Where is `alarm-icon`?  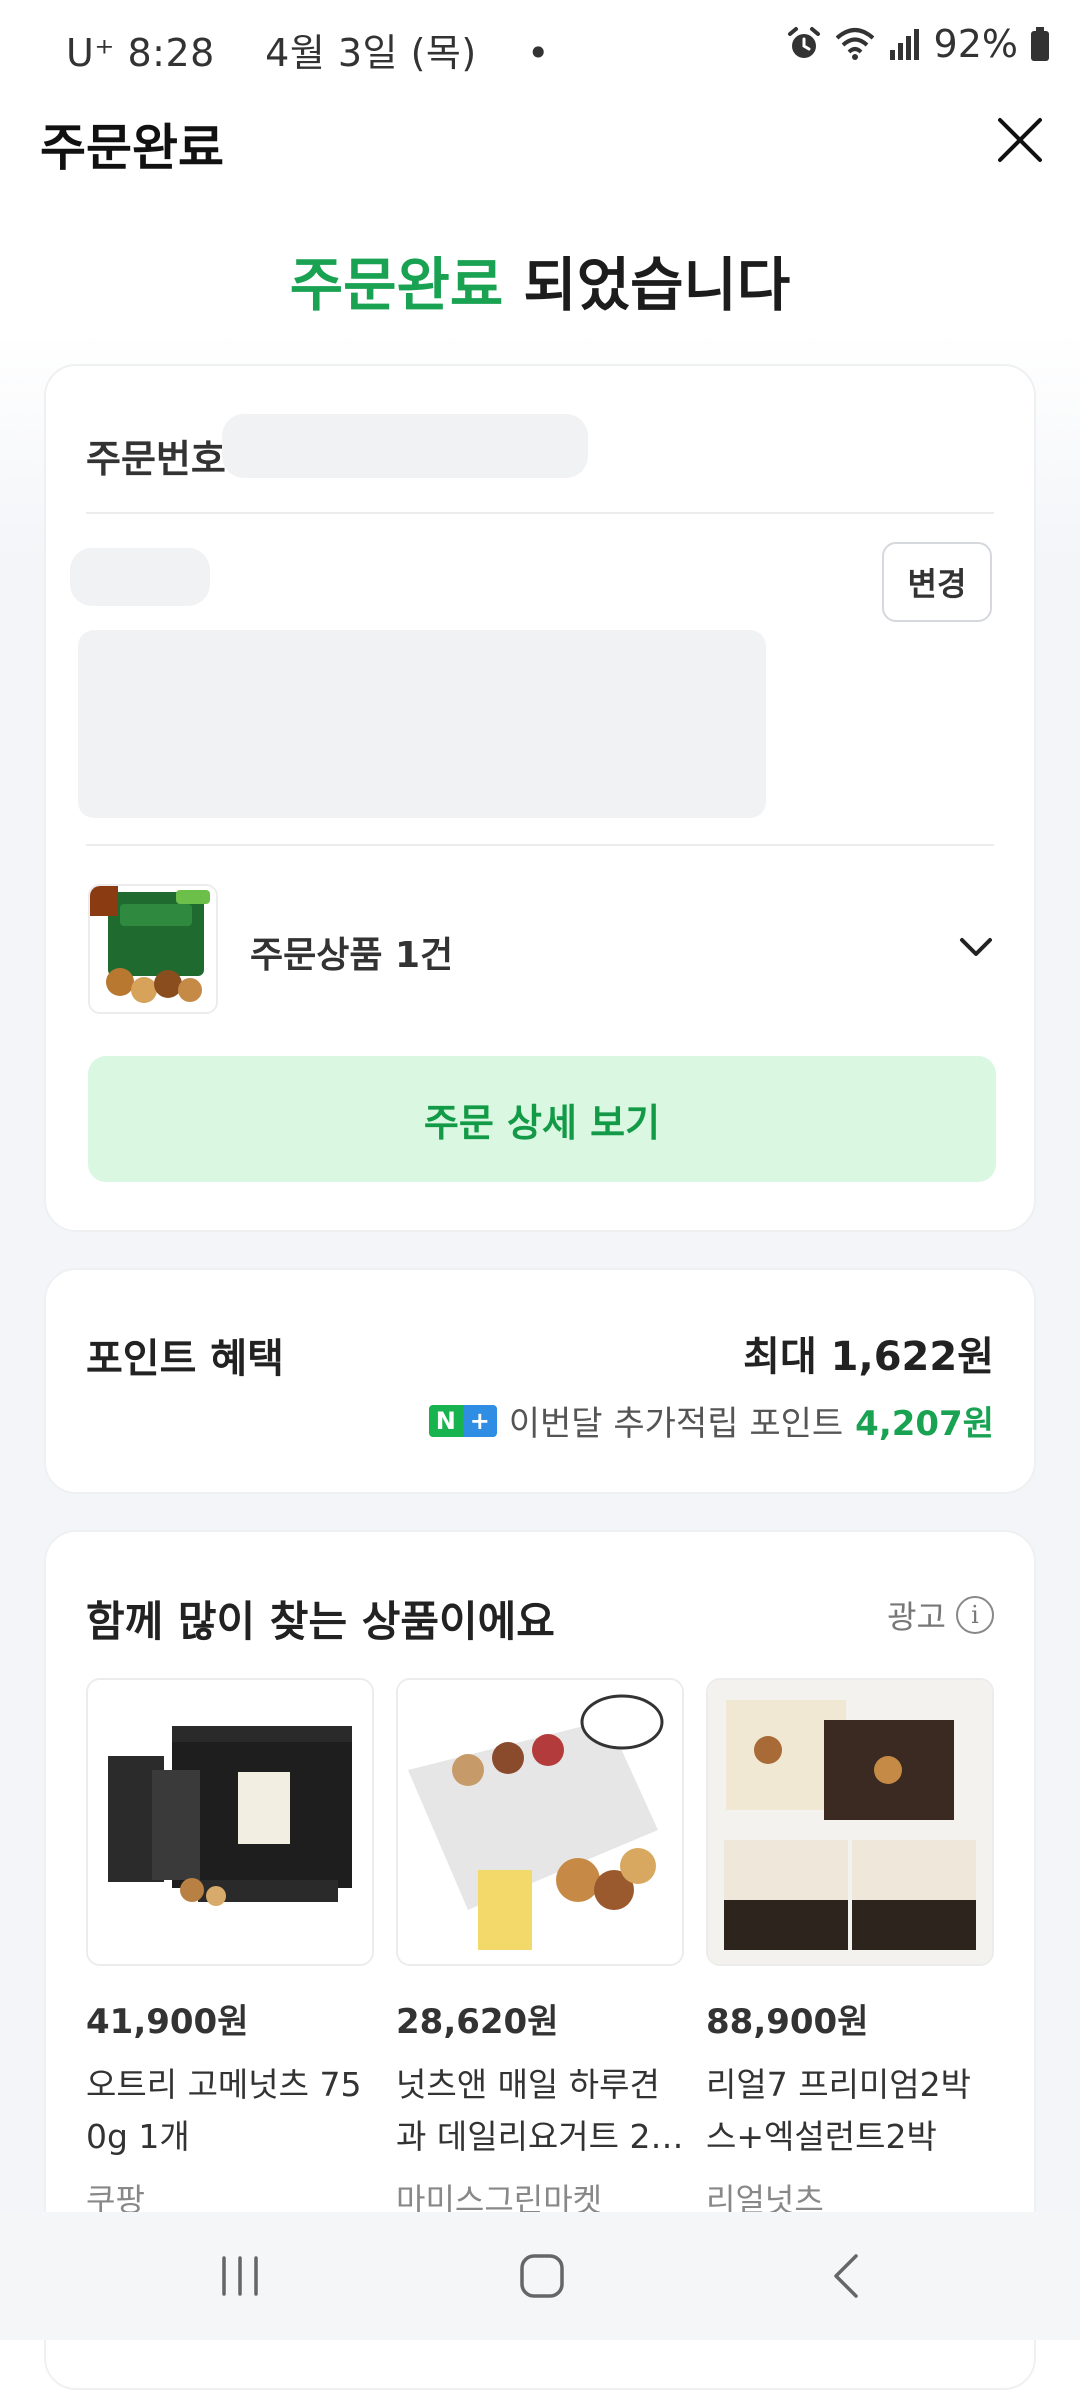
alarm-icon is located at coordinates (803, 42).